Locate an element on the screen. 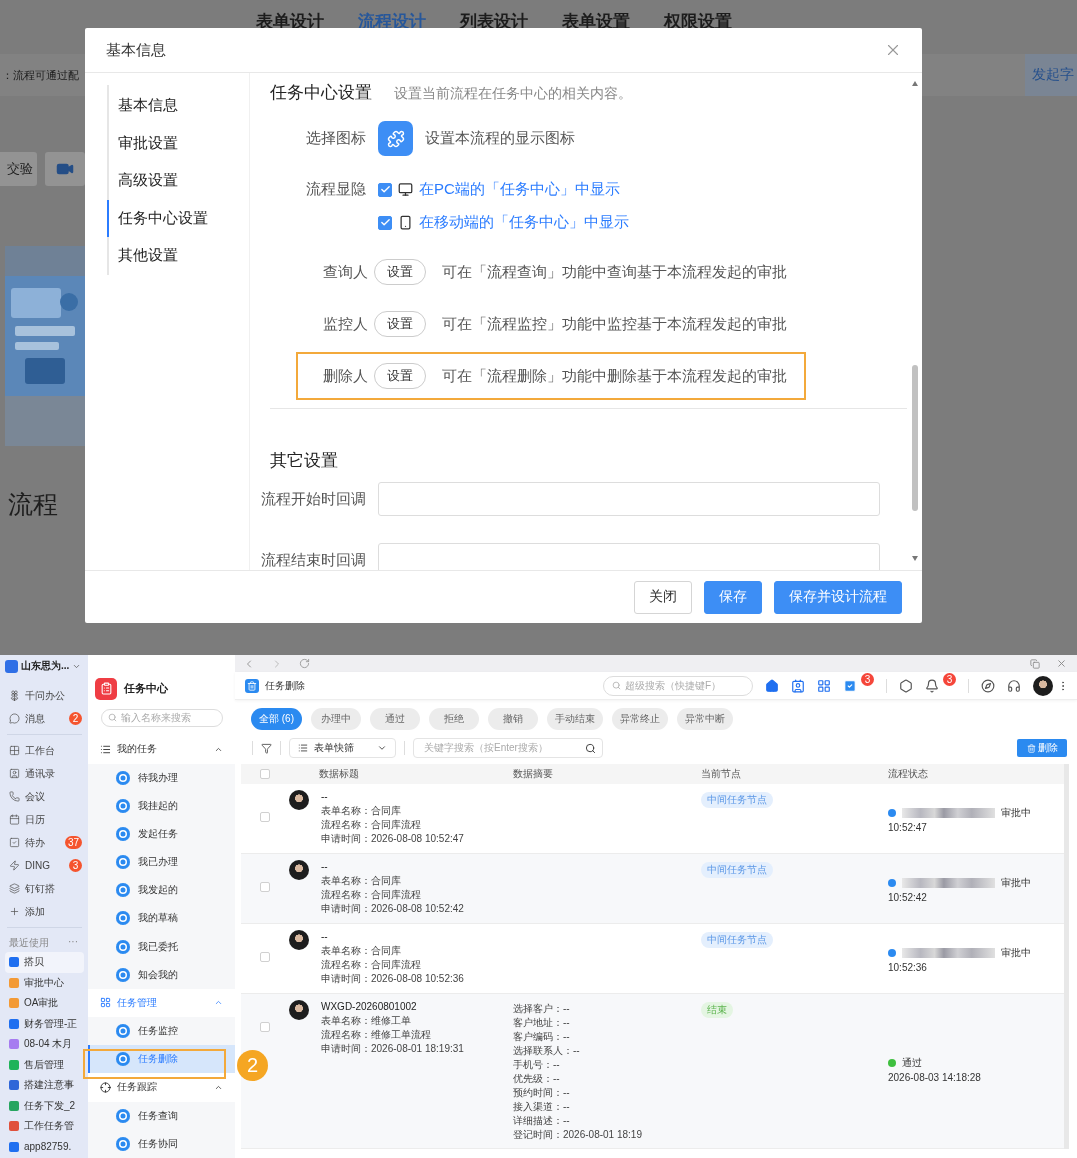  filter-tab: 撤销 is located at coordinates (513, 719).